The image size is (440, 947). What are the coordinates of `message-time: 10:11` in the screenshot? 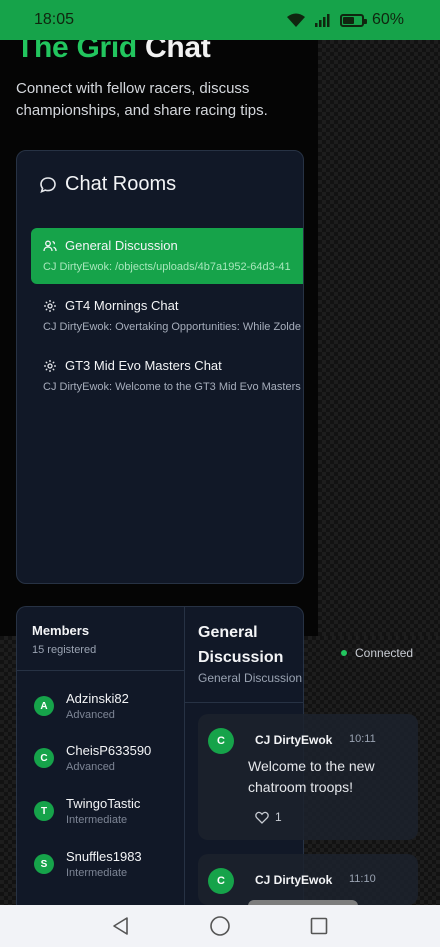 It's located at (362, 739).